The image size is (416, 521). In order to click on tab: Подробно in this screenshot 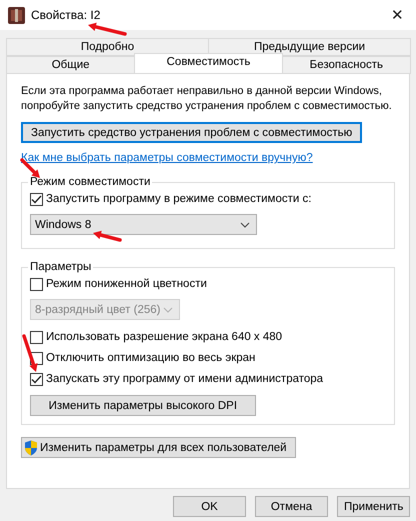, I will do `click(107, 47)`.